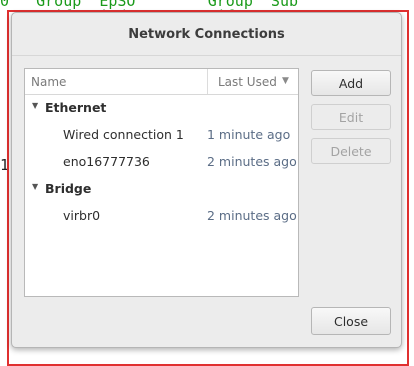 The height and width of the screenshot is (366, 414). I want to click on dialog-title: Network Connections, so click(206, 34).